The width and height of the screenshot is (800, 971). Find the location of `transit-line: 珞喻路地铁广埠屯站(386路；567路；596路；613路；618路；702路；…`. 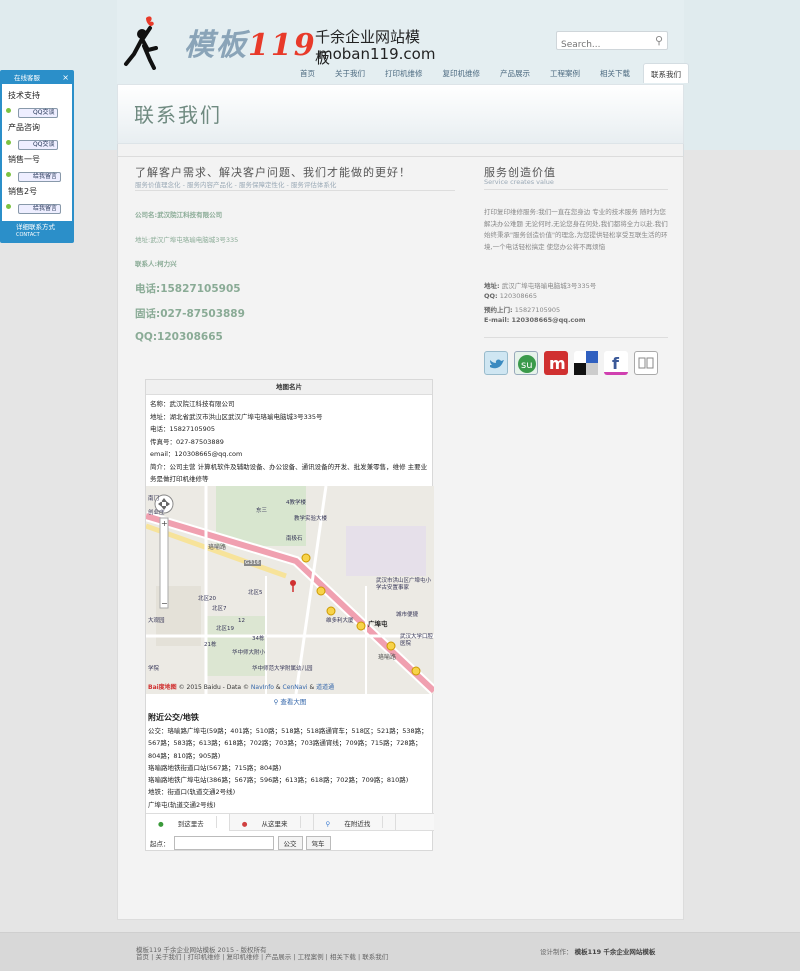

transit-line: 珞喻路地铁广埠屯站(386路；567路；596路；613路；618路；702路；… is located at coordinates (278, 780).